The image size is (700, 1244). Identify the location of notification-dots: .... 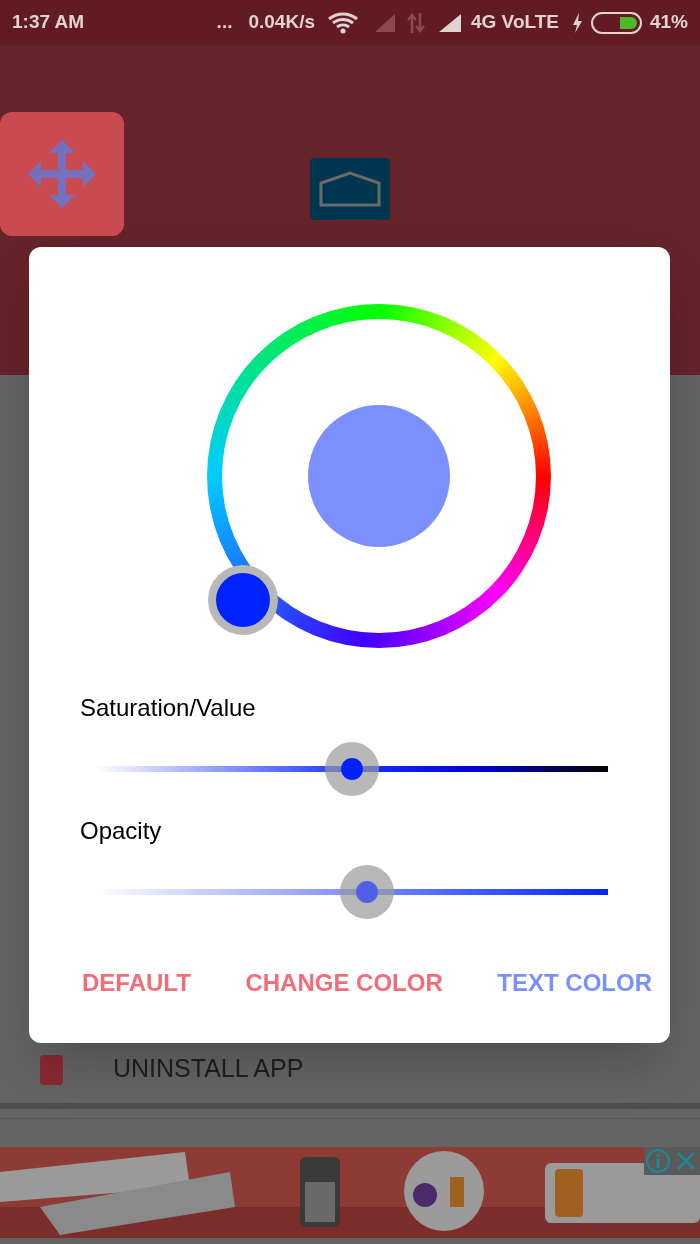
(224, 22).